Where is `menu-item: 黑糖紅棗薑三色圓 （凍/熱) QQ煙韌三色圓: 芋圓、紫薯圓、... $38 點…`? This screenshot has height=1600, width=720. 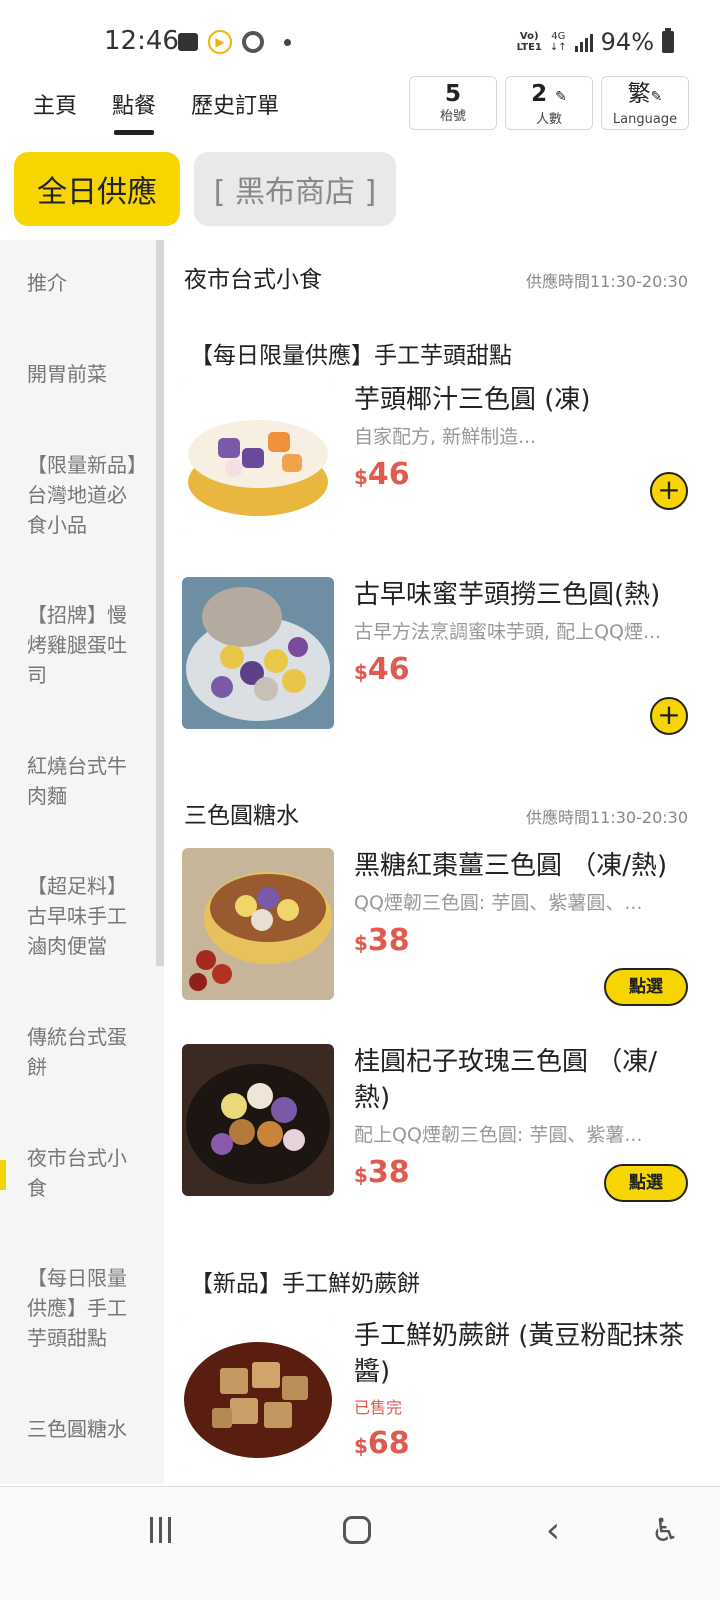
menu-item: 黑糖紅棗薑三色圓 （凍/熱) QQ煙韌三色圓: 芋圓、紫薯圓、... $38 點… is located at coordinates (435, 927).